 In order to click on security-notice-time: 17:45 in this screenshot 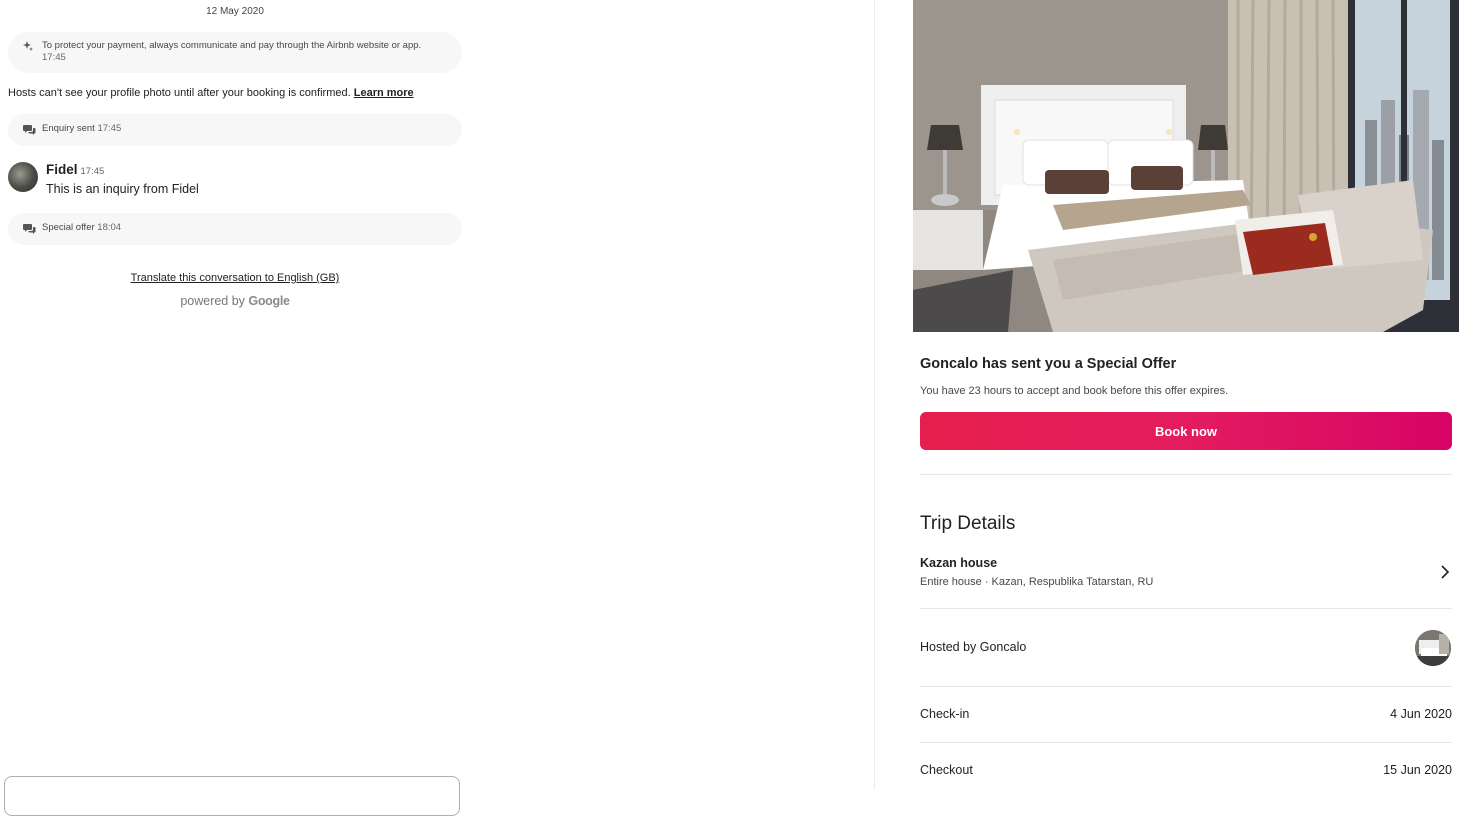, I will do `click(54, 57)`.